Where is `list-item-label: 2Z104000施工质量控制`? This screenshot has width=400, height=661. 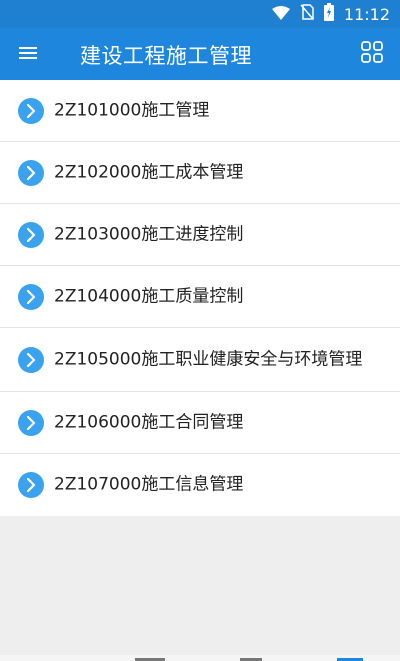 list-item-label: 2Z104000施工质量控制 is located at coordinates (149, 296).